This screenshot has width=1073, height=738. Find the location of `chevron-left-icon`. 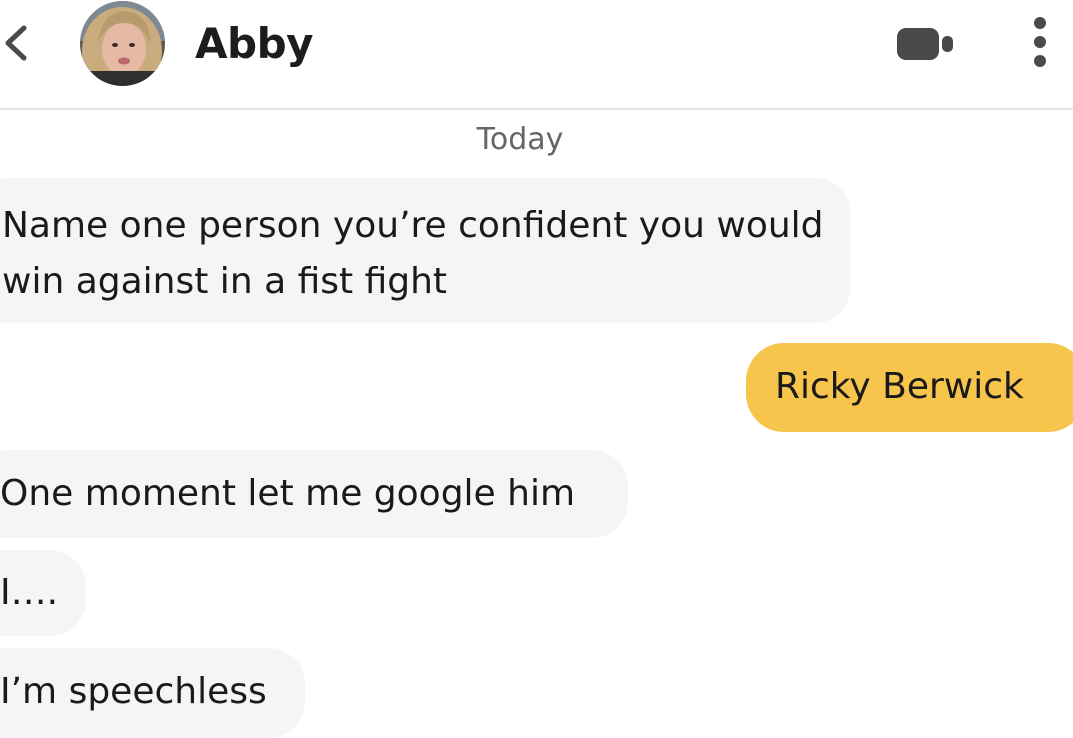

chevron-left-icon is located at coordinates (16, 43).